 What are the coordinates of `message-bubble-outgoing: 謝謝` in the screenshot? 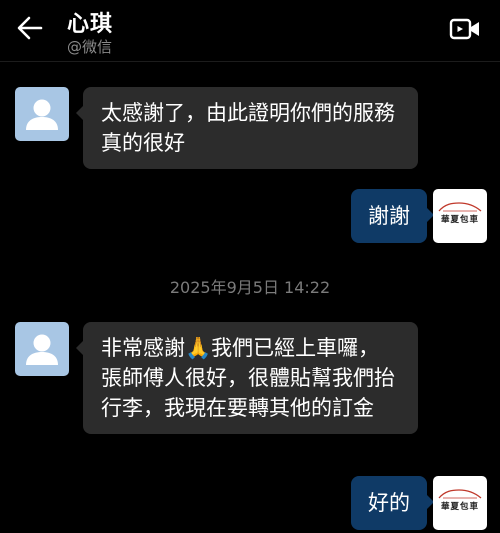 It's located at (392, 216).